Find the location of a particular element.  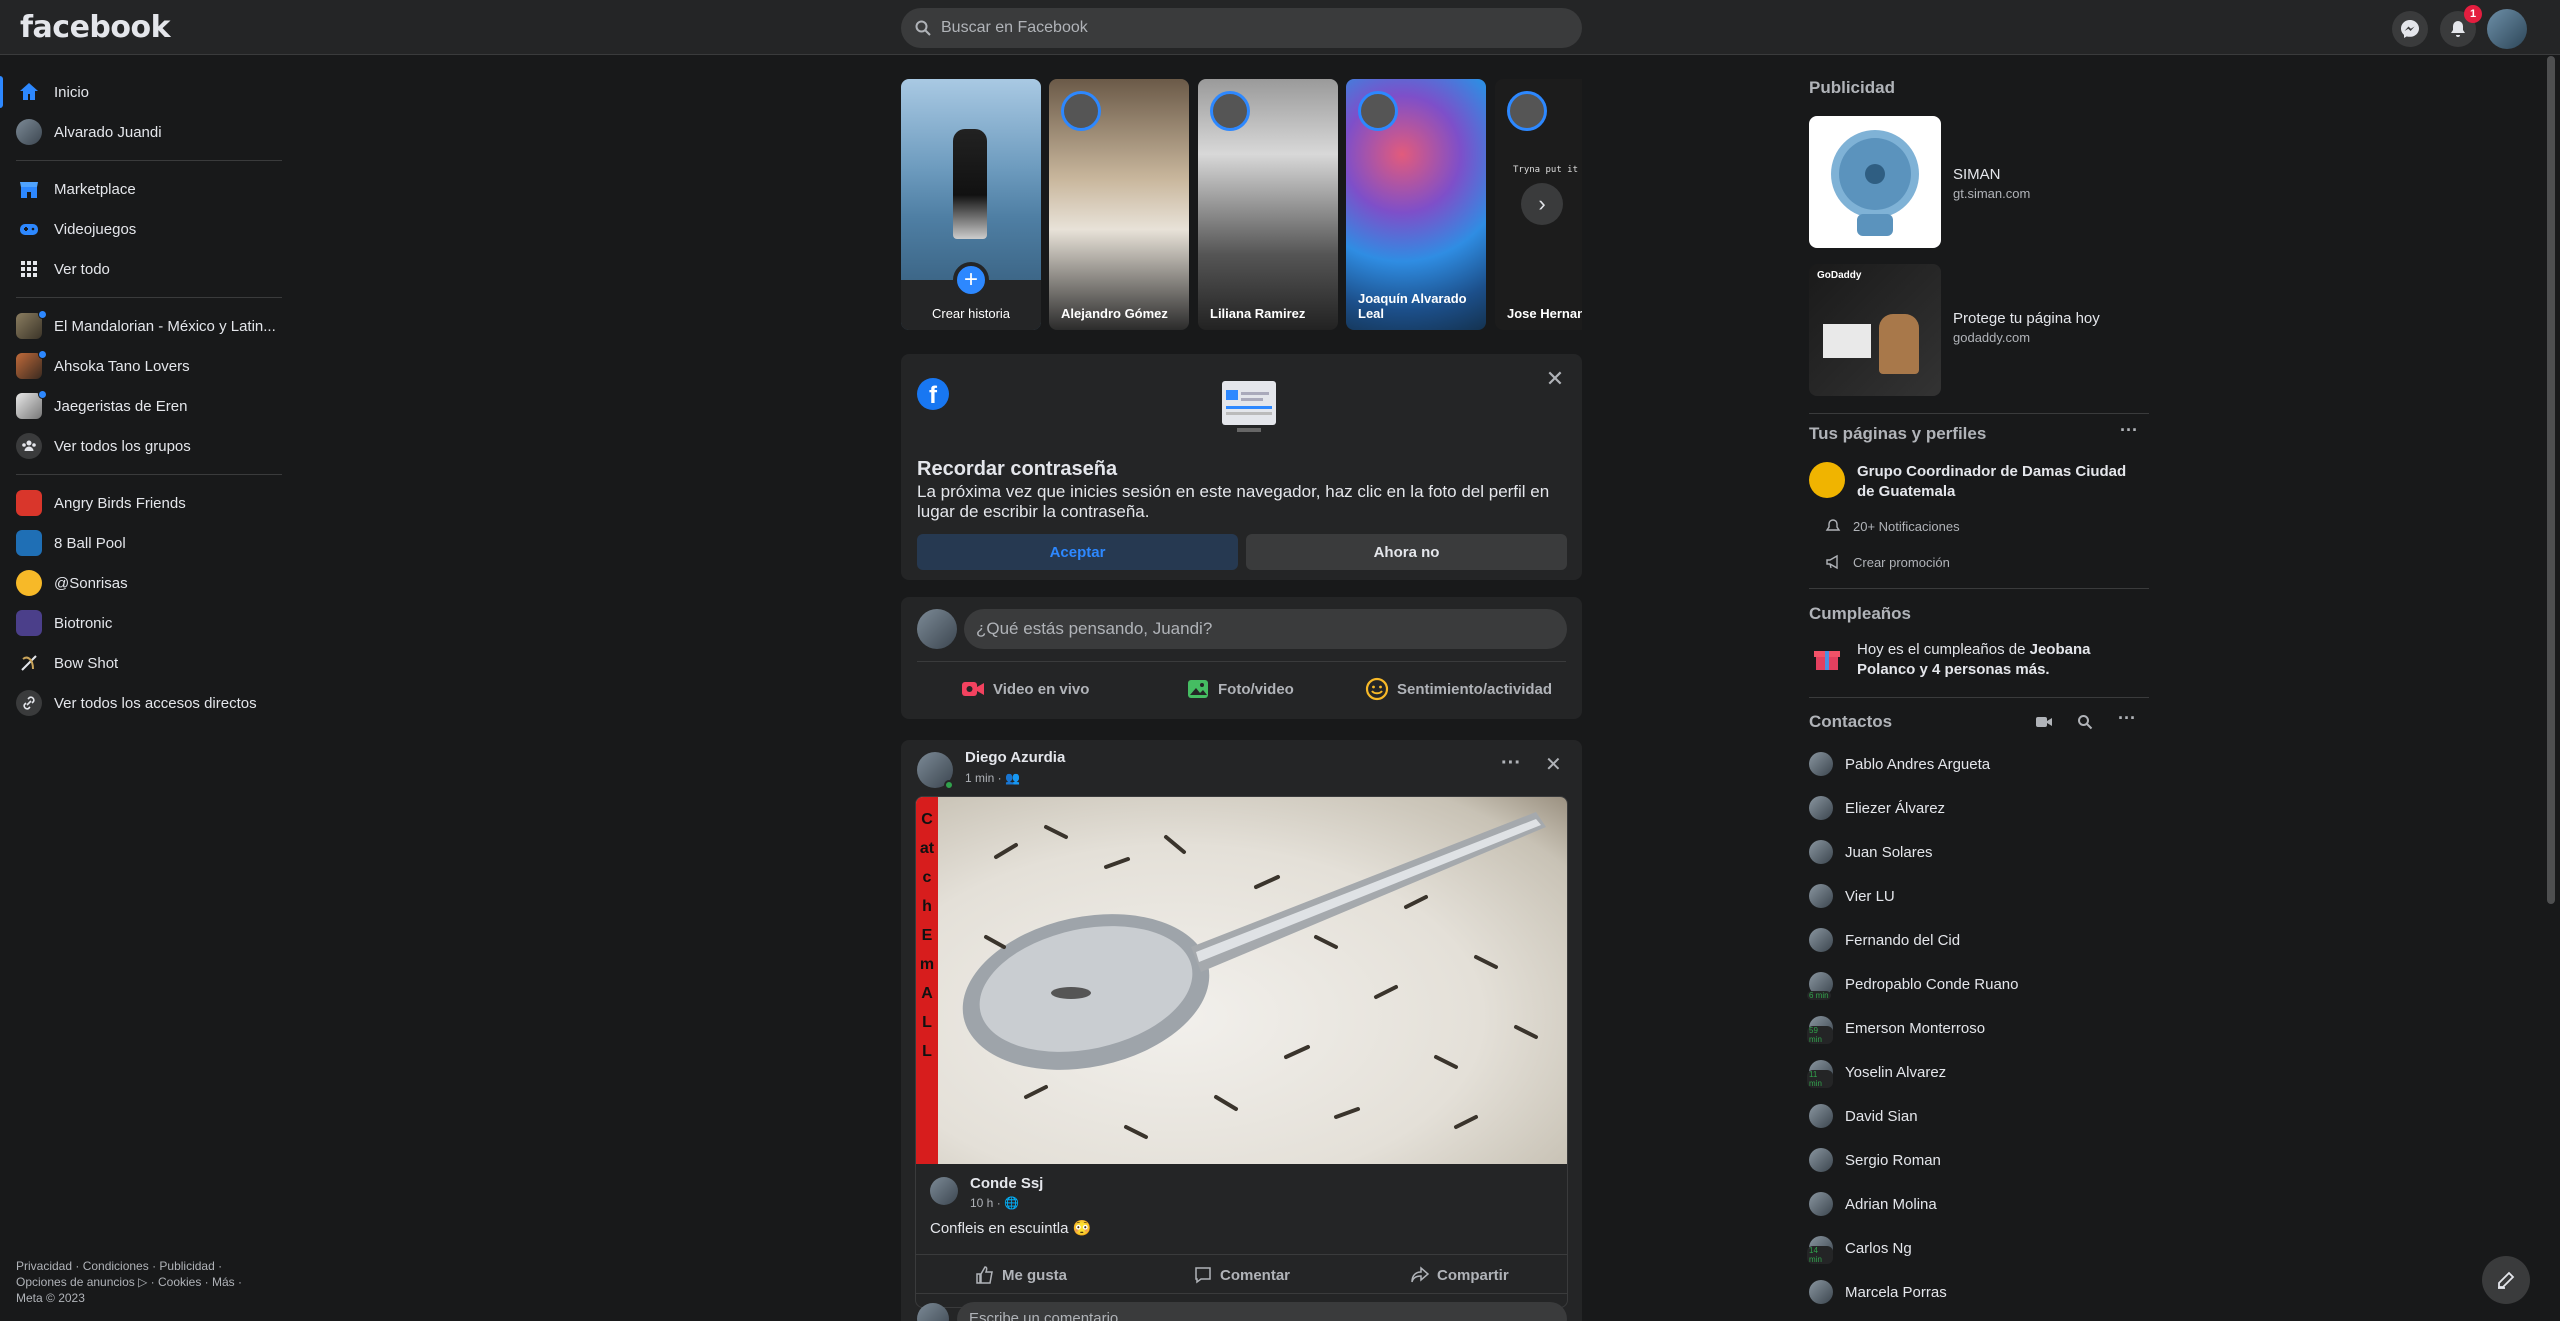

sidebar-shortcut-8-ball: 8 Ball Pool is located at coordinates (145, 543).